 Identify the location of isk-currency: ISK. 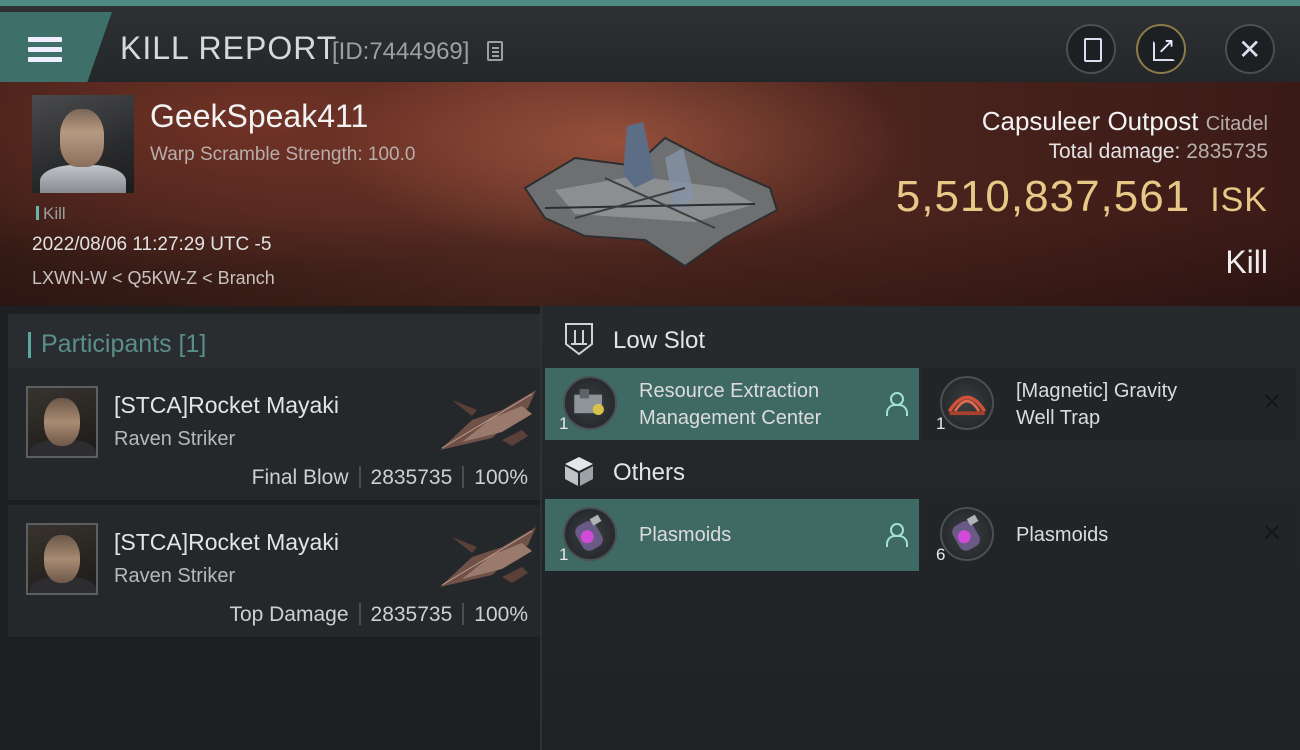
(1239, 200).